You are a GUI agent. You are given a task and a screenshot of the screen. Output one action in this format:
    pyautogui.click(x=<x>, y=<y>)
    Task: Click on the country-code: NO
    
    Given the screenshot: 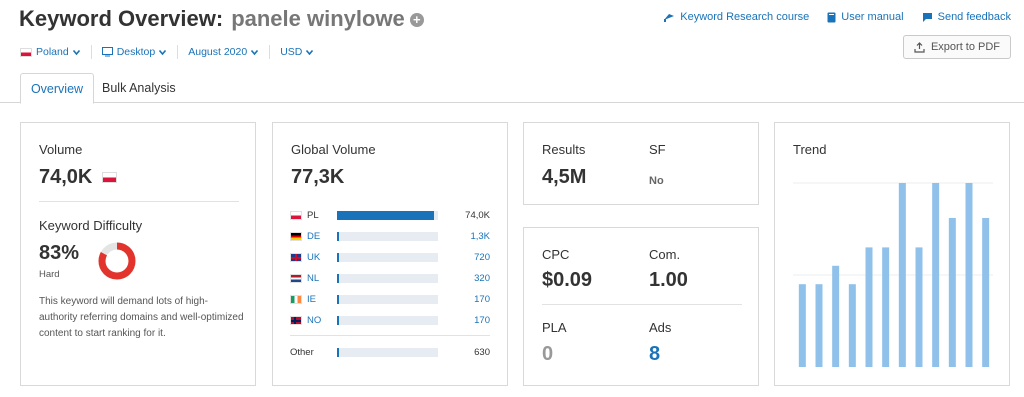 What is the action you would take?
    pyautogui.click(x=314, y=320)
    